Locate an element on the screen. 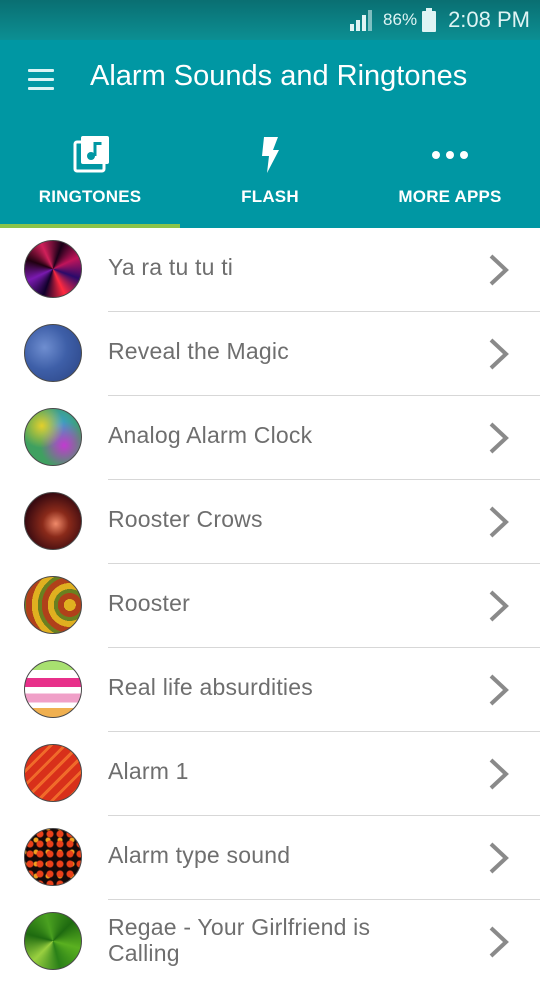  list-item: Alarm type sound is located at coordinates (270, 858).